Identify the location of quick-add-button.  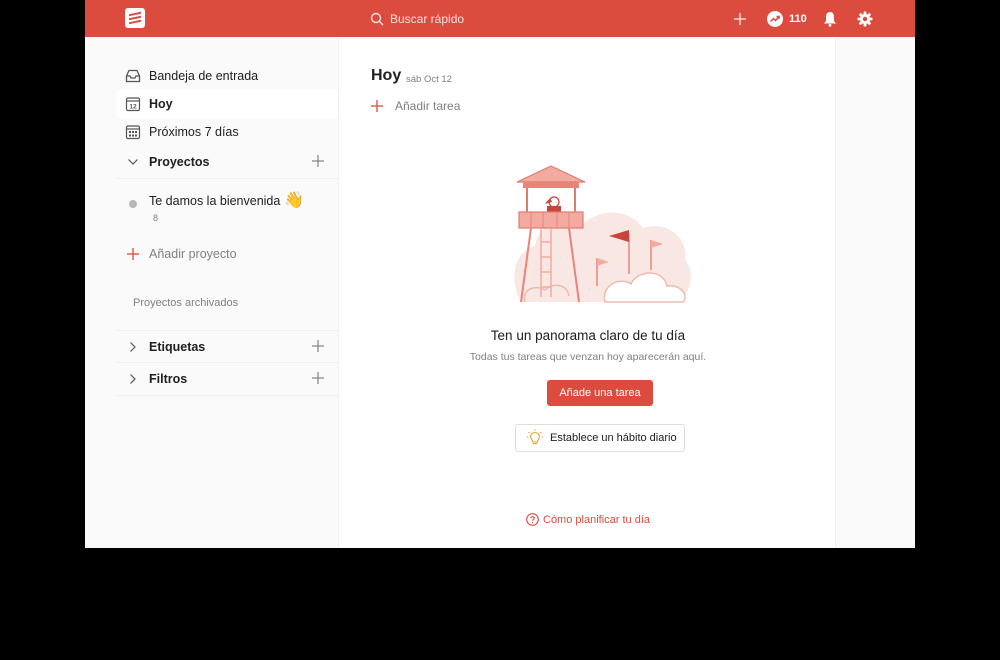
(740, 19).